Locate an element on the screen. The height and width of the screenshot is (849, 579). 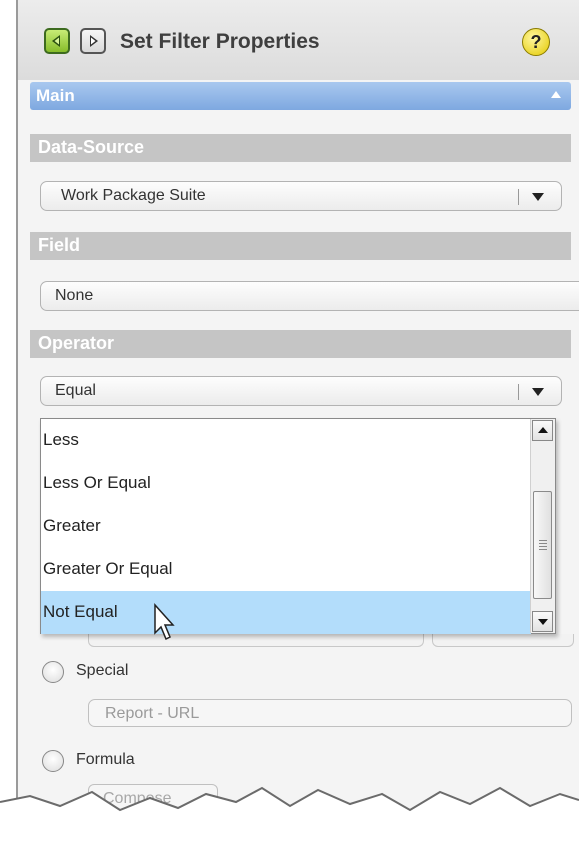
back-button is located at coordinates (57, 41).